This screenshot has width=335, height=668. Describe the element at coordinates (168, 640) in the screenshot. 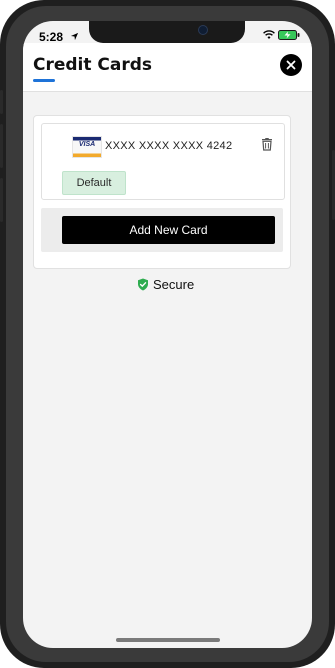

I see `home-indicator` at that location.